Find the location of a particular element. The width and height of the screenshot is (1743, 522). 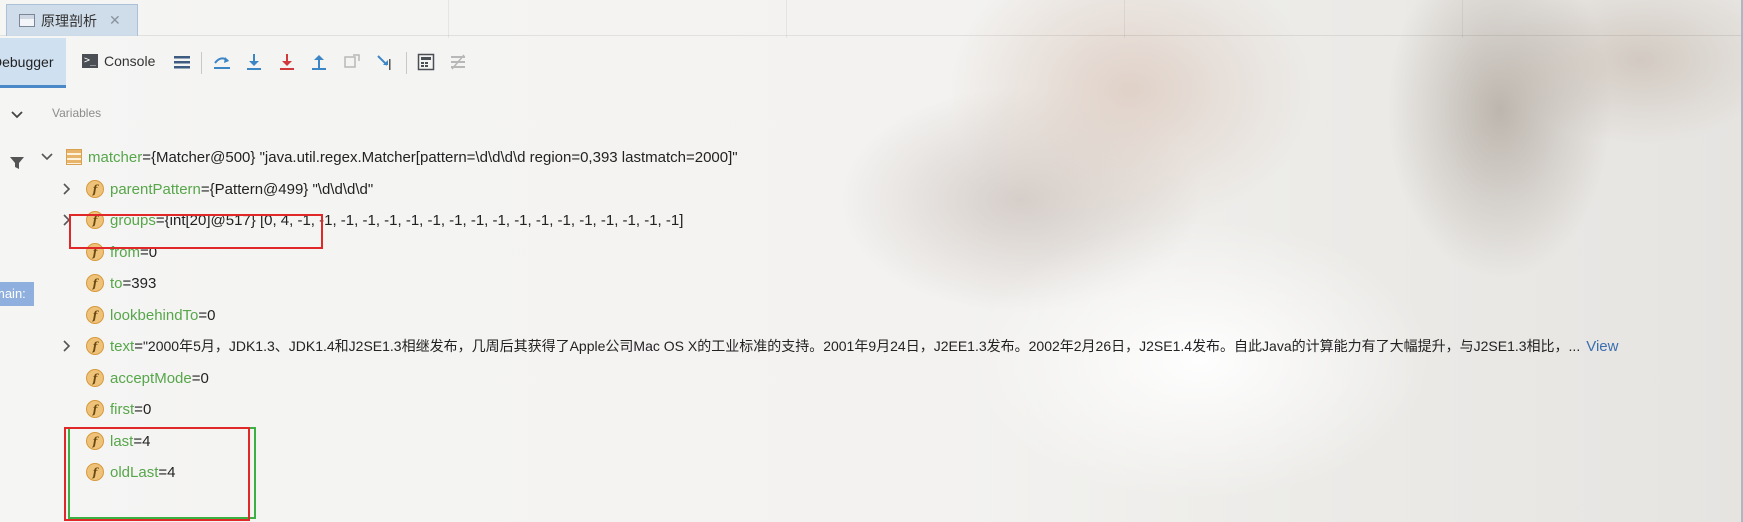

run-to-cursor-icon is located at coordinates (385, 62).